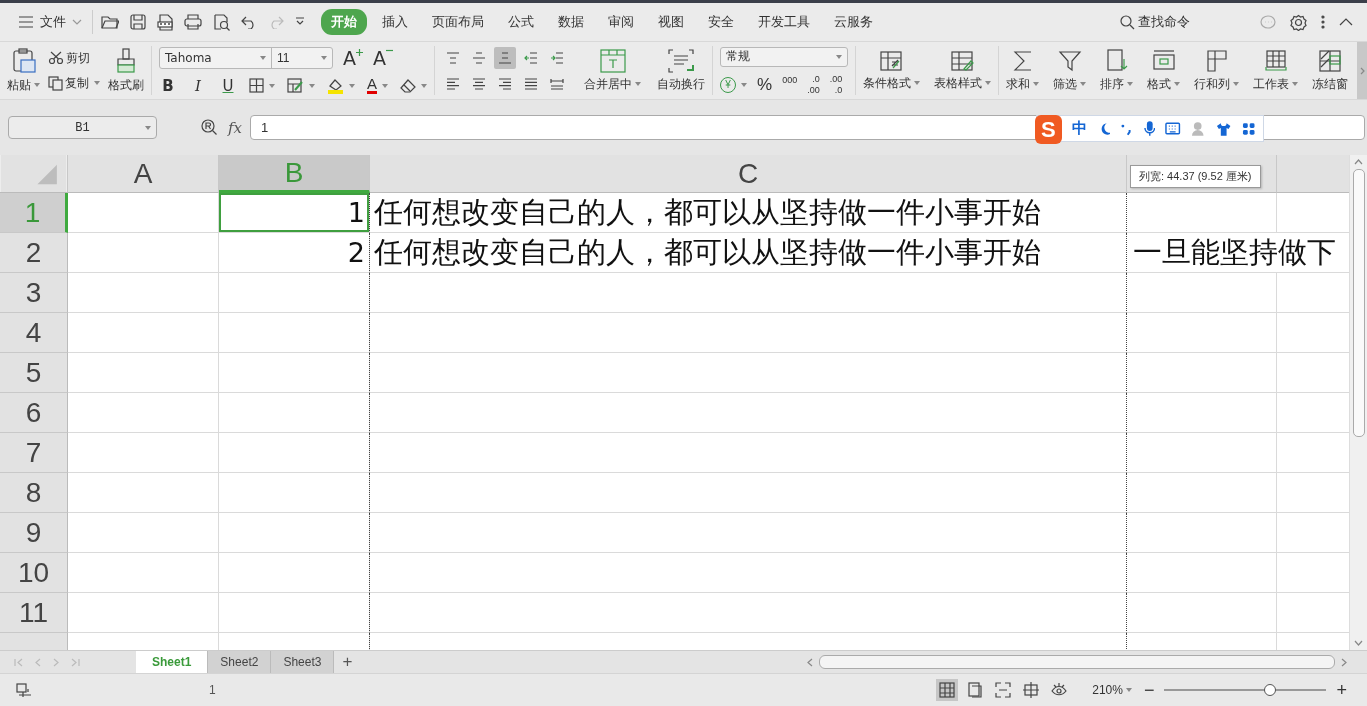 This screenshot has width=1367, height=706. Describe the element at coordinates (294, 253) in the screenshot. I see `table-cell: 2` at that location.